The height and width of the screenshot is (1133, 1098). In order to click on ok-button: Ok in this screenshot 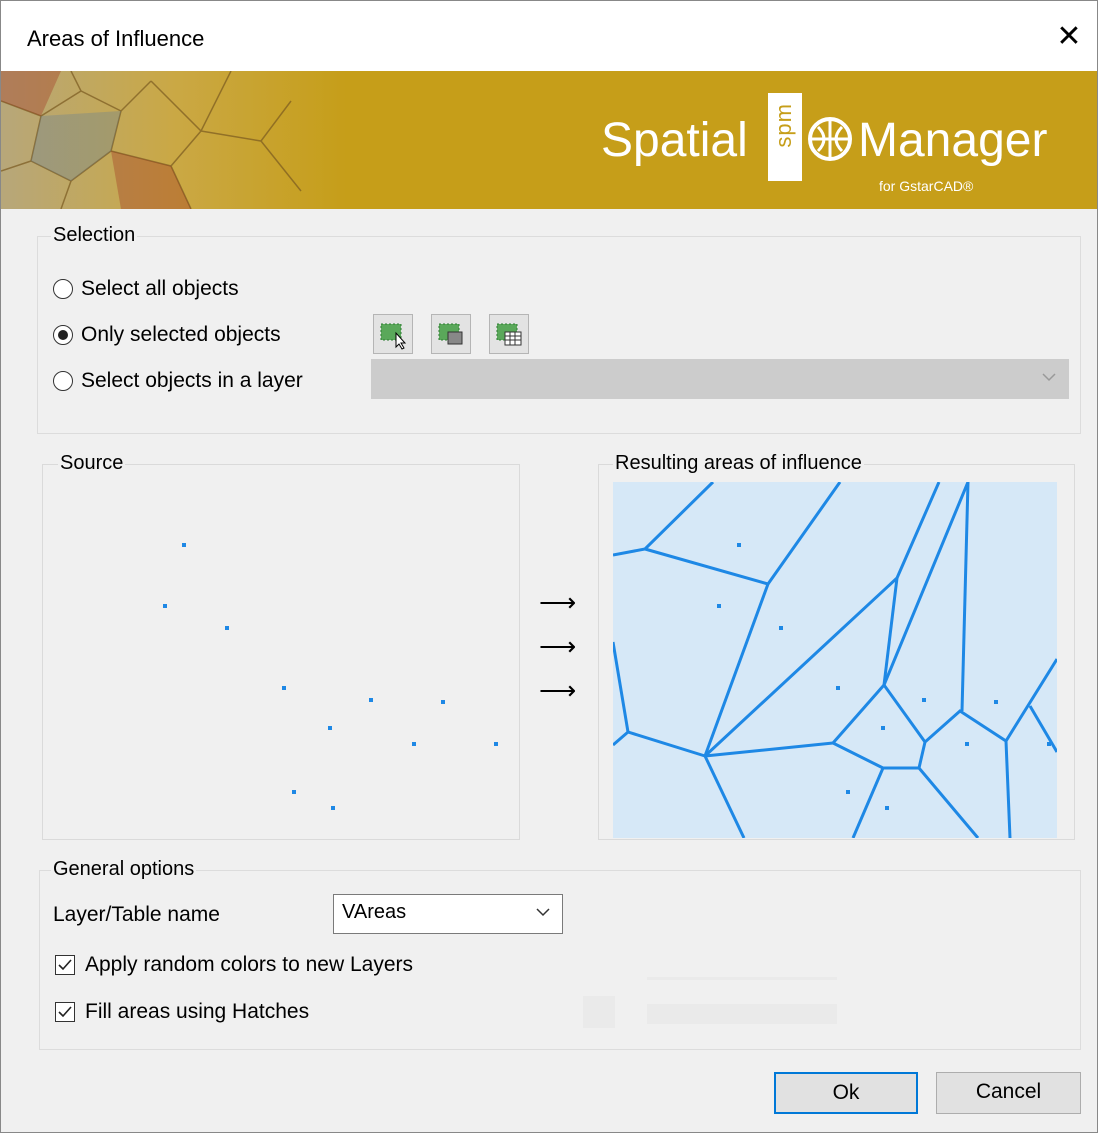, I will do `click(846, 1093)`.